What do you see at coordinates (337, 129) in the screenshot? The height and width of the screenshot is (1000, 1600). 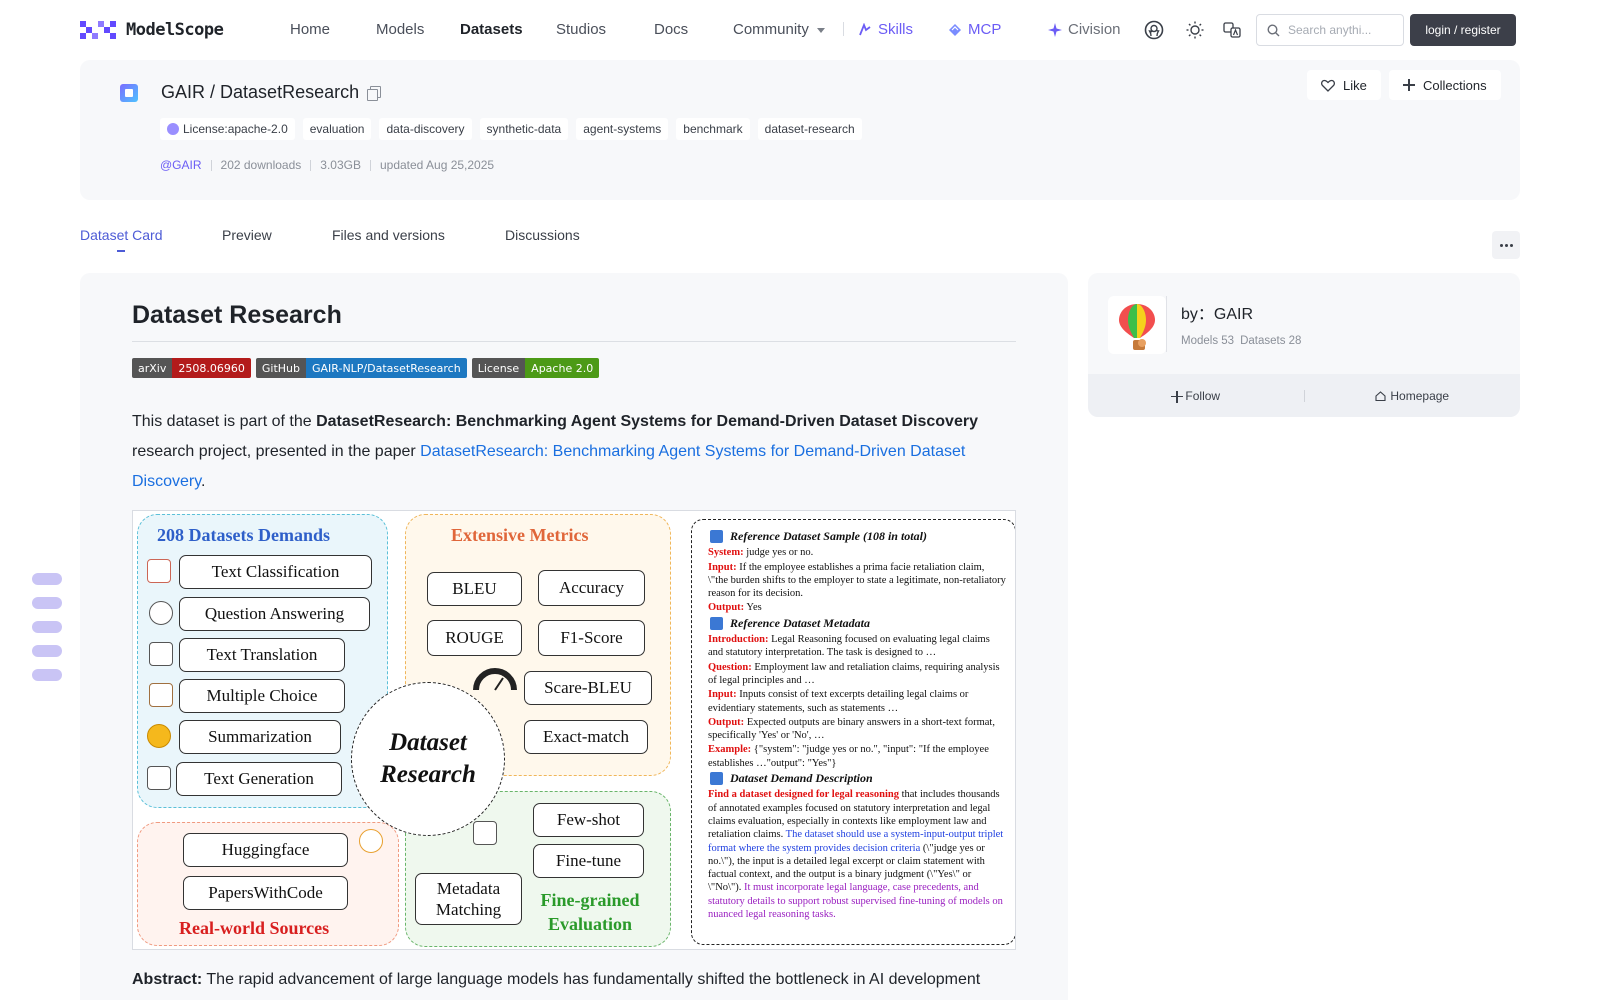 I see `tag-item: evaluation` at bounding box center [337, 129].